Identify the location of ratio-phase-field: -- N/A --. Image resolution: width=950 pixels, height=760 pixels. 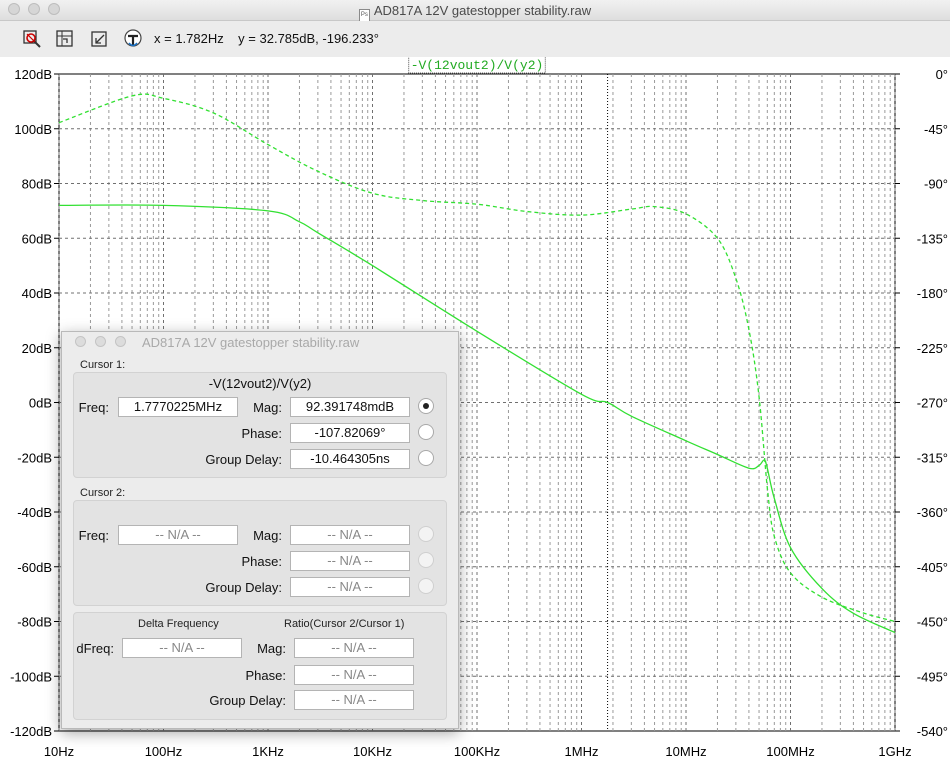
(354, 675).